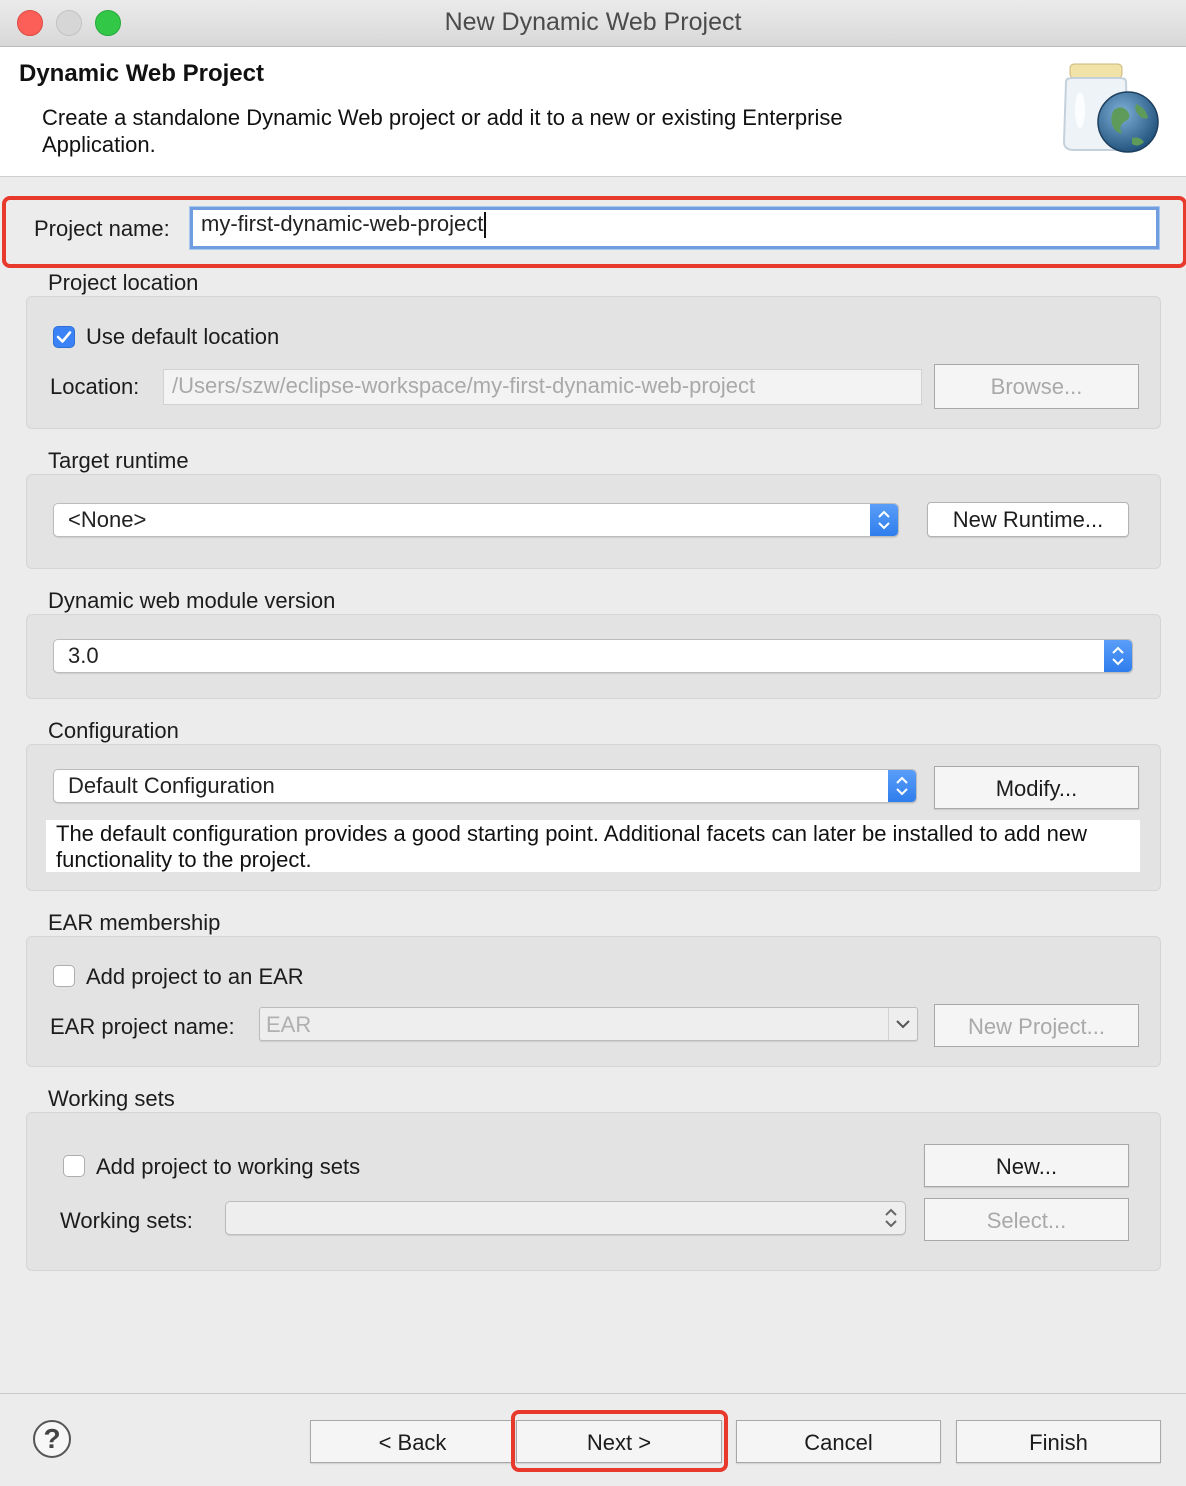 The height and width of the screenshot is (1486, 1186). What do you see at coordinates (126, 1220) in the screenshot?
I see `working-sets-label: Working sets:` at bounding box center [126, 1220].